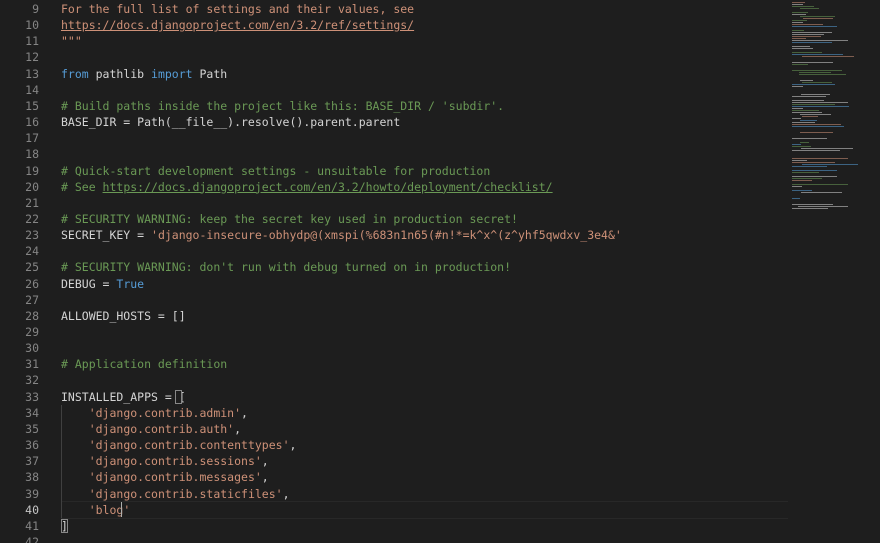  Describe the element at coordinates (123, 396) in the screenshot. I see `code-token: INSTALLED_APPS = [` at that location.